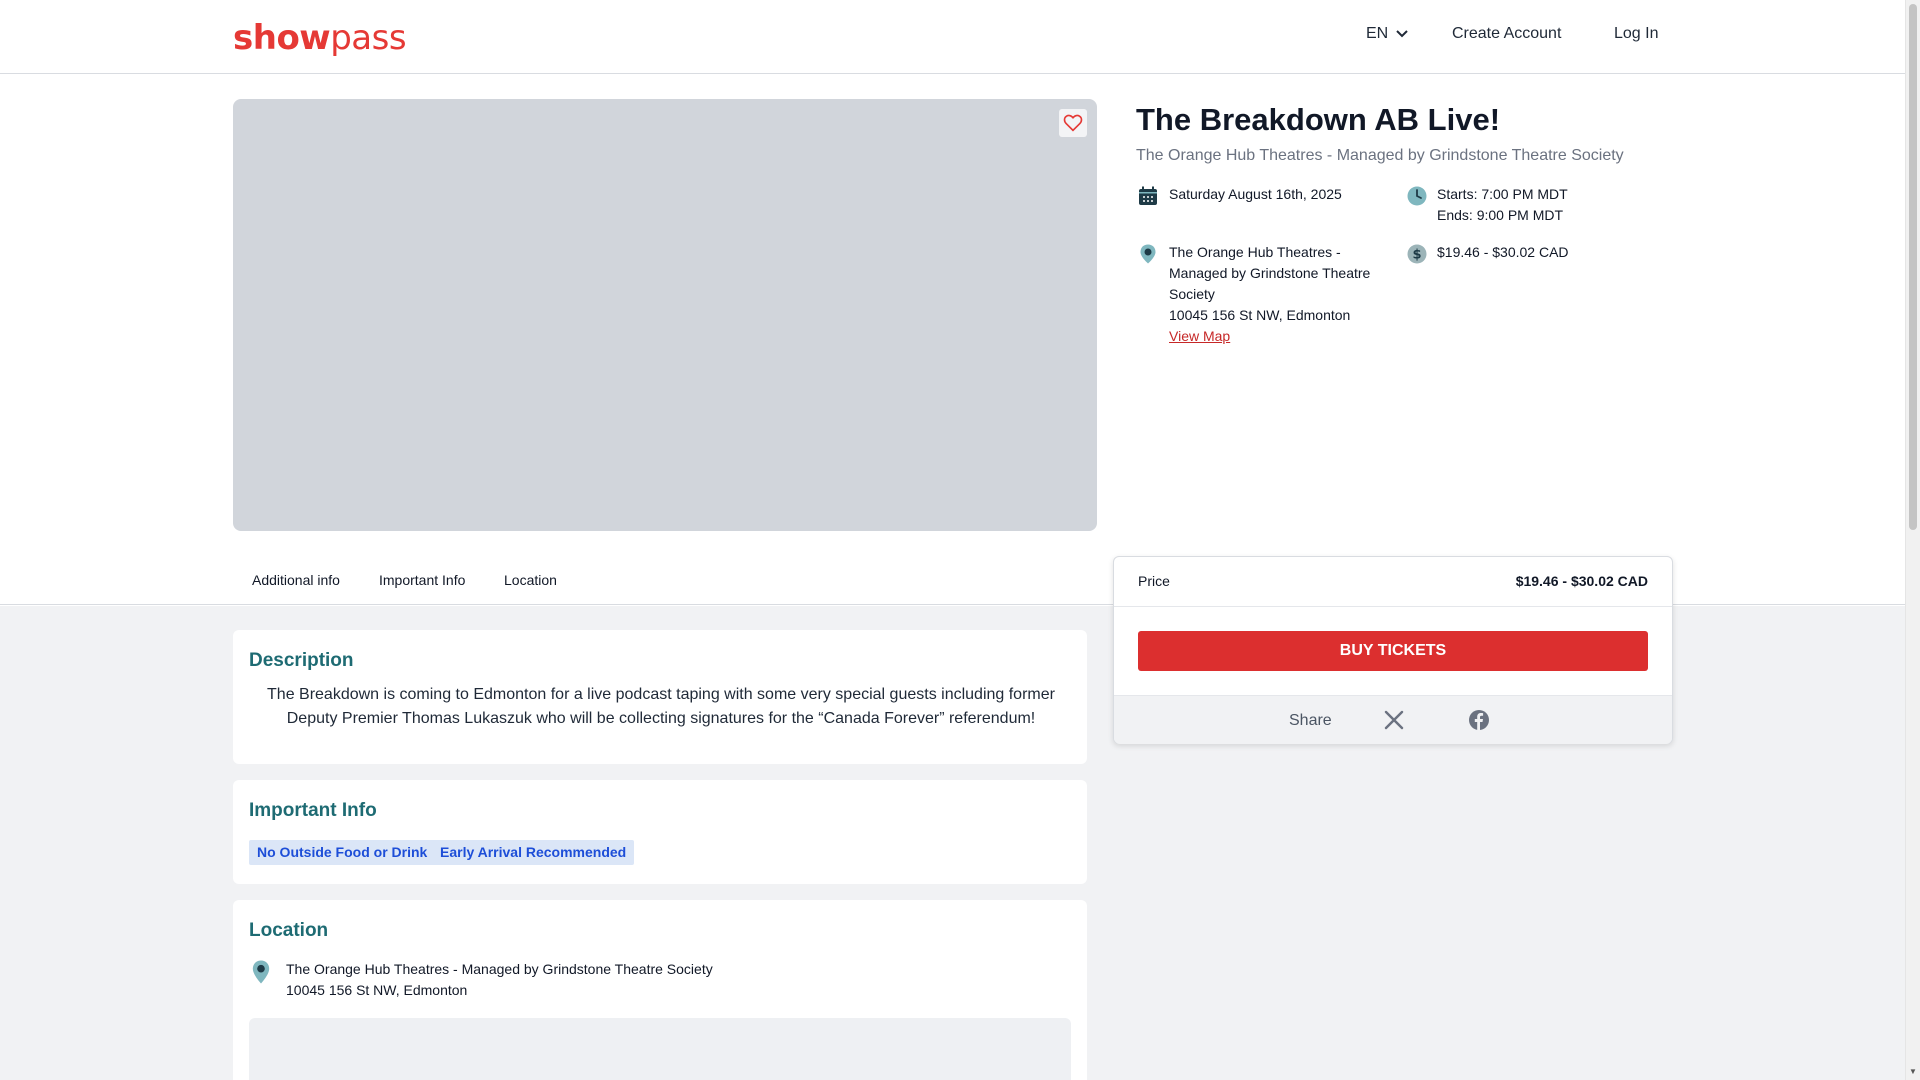 This screenshot has width=1920, height=1080. I want to click on event-date: Saturday August 16th, 2025, so click(1255, 194).